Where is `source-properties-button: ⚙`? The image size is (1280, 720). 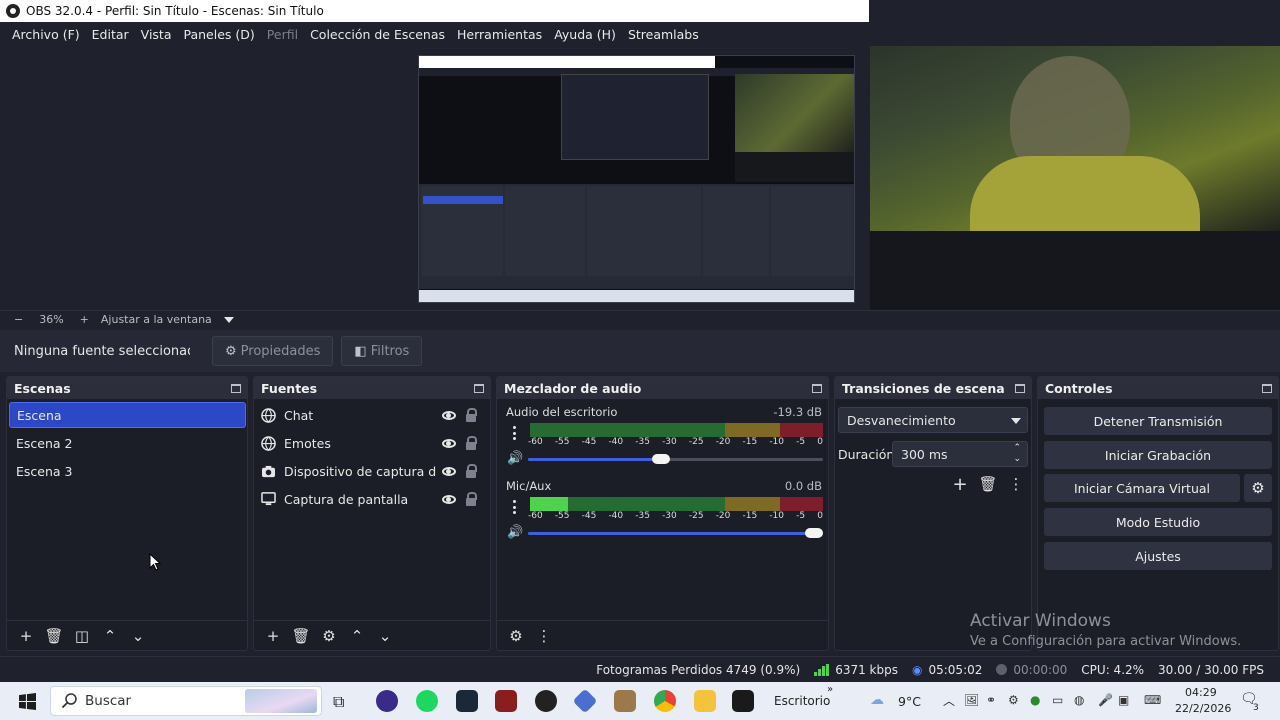 source-properties-button: ⚙ is located at coordinates (329, 636).